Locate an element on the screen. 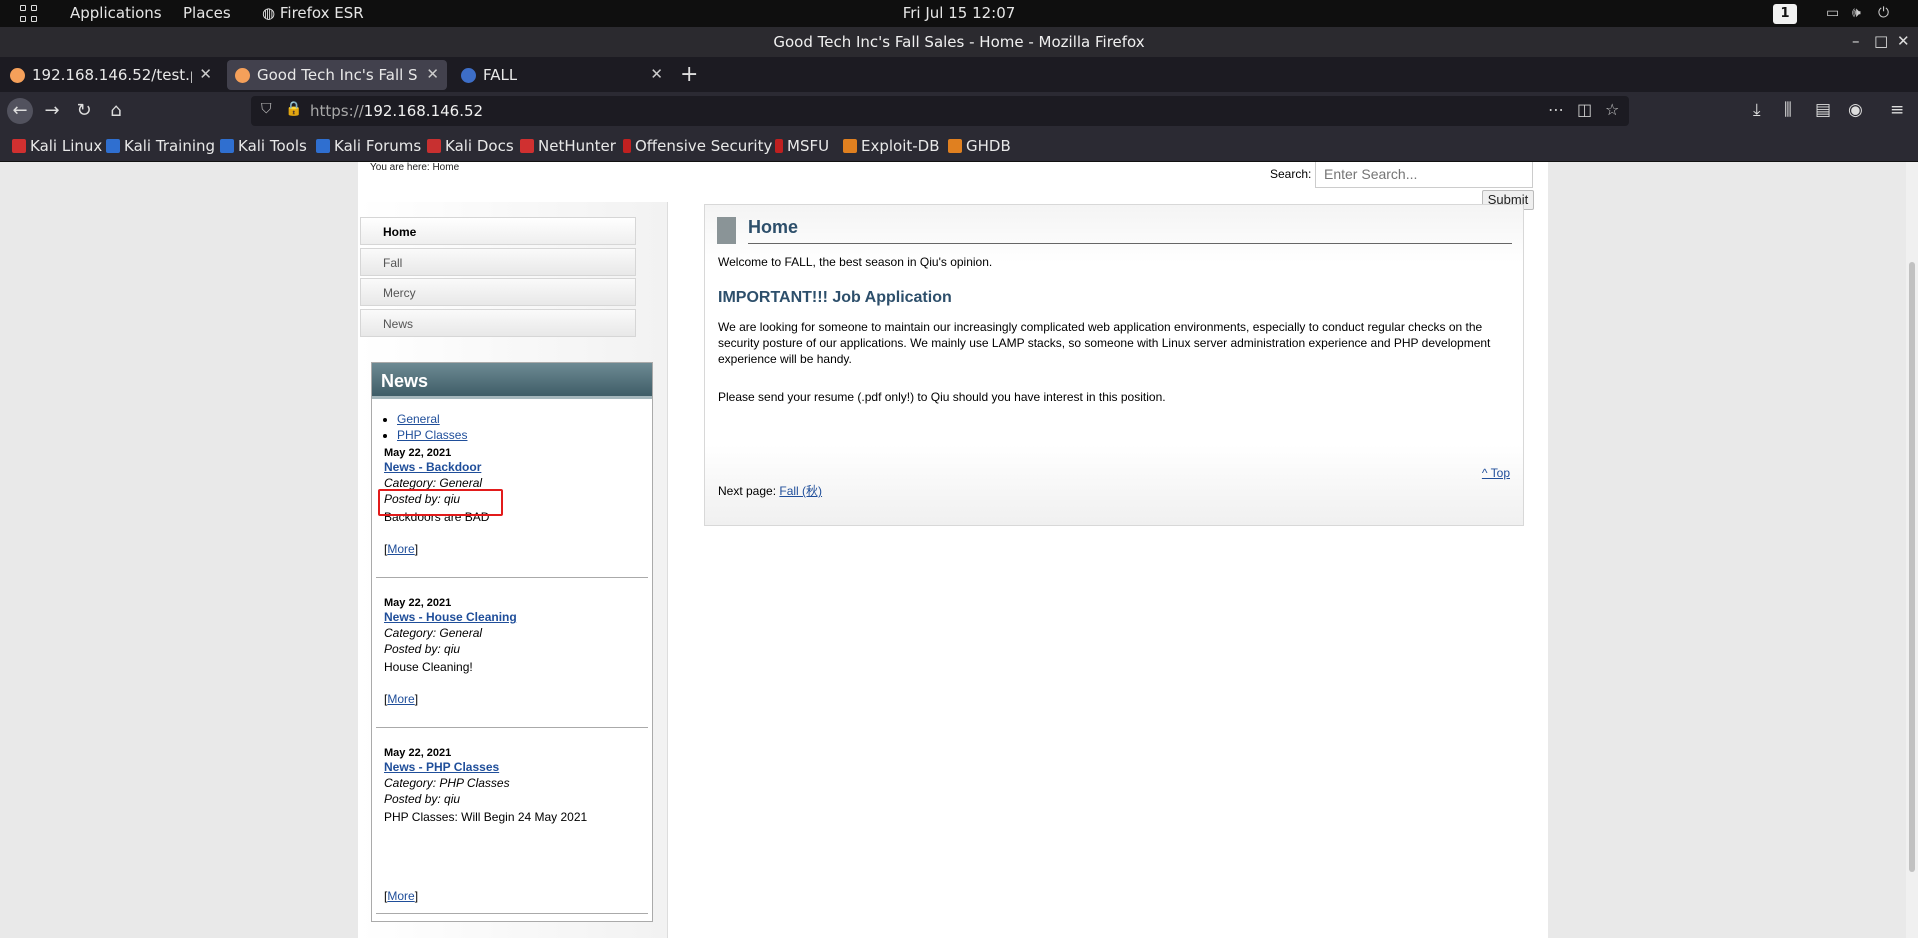  menu-item-mercy: Mercy is located at coordinates (498, 292).